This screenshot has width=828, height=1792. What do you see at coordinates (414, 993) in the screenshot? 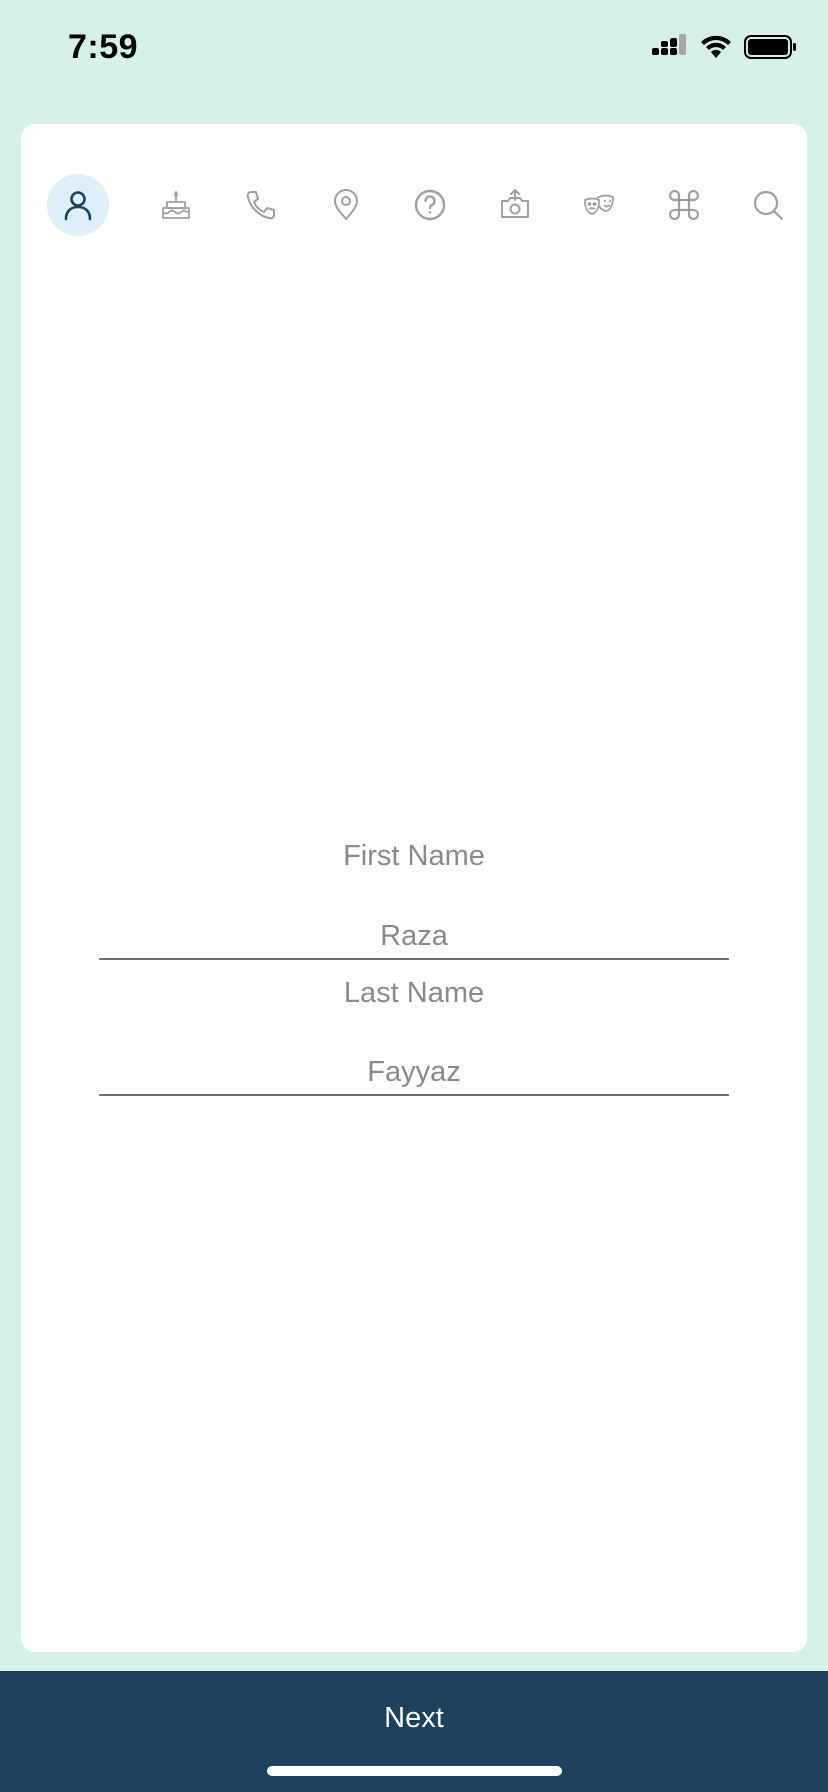
I see `last-name-label: Last Name` at bounding box center [414, 993].